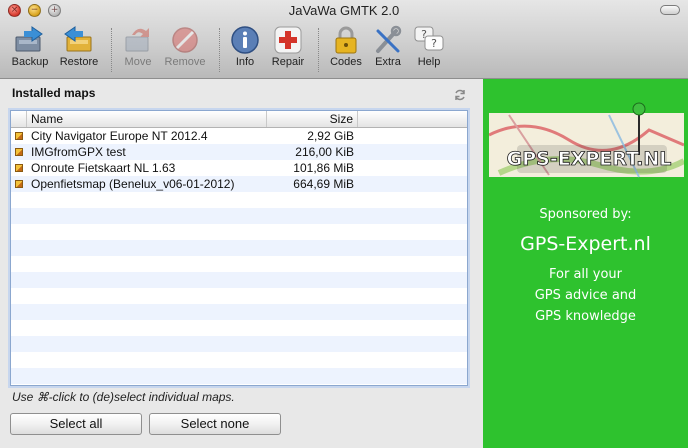 Image resolution: width=688 pixels, height=448 pixels. I want to click on table-header: Name Size, so click(239, 119).